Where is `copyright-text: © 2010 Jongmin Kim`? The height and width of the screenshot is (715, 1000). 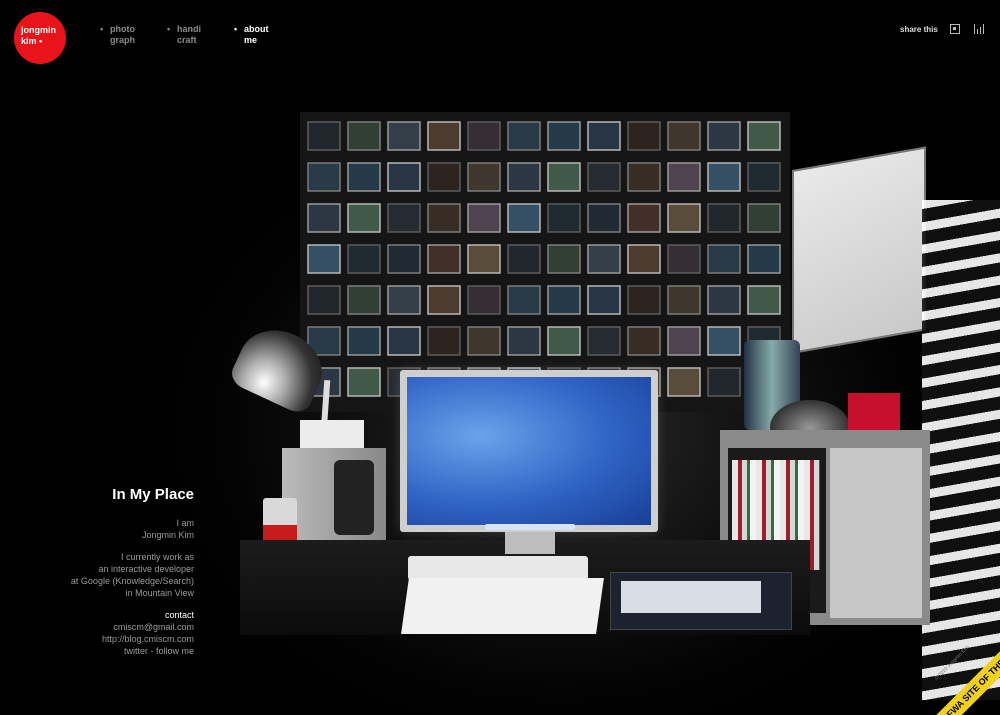 copyright-text: © 2010 Jongmin Kim is located at coordinates (952, 663).